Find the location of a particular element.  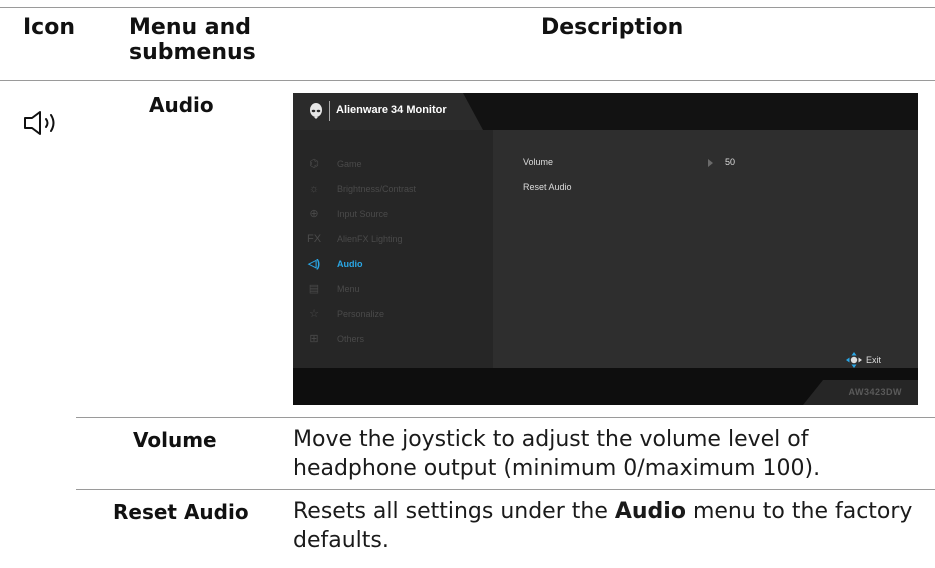

alienware-logo-icon is located at coordinates (316, 111).